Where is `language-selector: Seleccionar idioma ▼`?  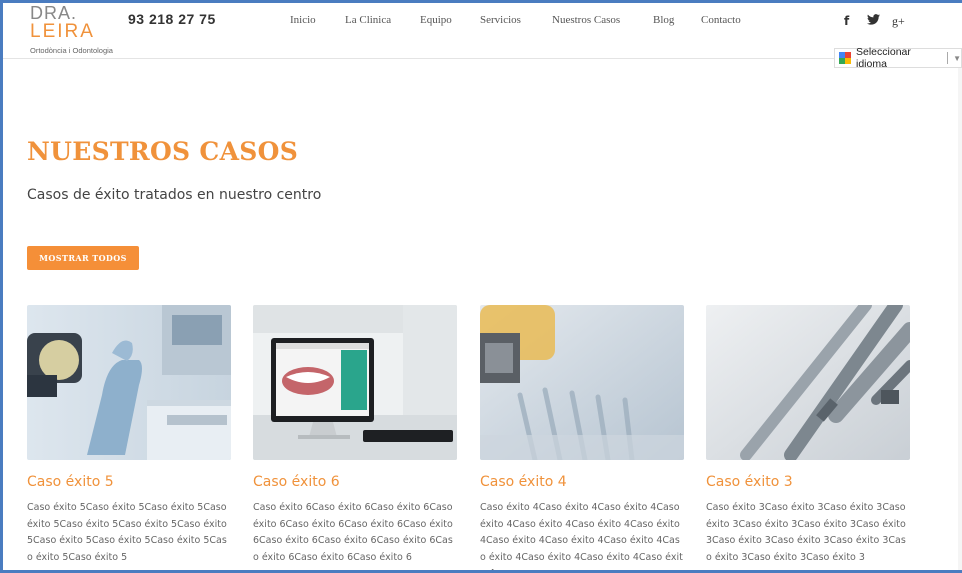 language-selector: Seleccionar idioma ▼ is located at coordinates (898, 58).